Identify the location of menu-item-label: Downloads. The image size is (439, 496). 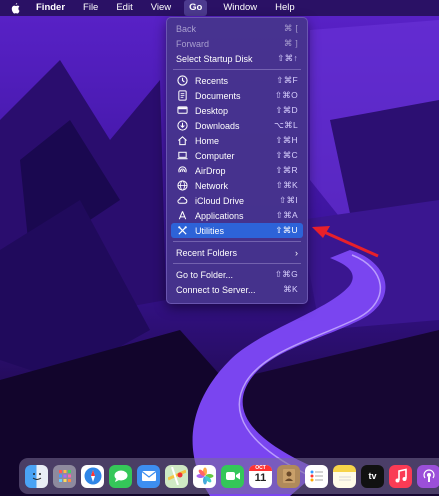
(217, 125).